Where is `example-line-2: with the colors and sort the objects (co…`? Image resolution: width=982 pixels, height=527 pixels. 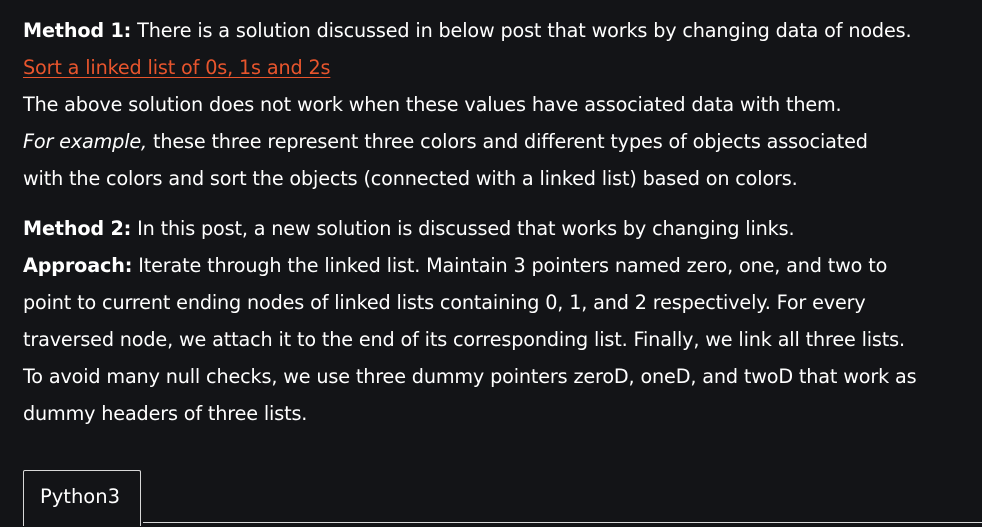
example-line-2: with the colors and sort the objects (co… is located at coordinates (410, 178).